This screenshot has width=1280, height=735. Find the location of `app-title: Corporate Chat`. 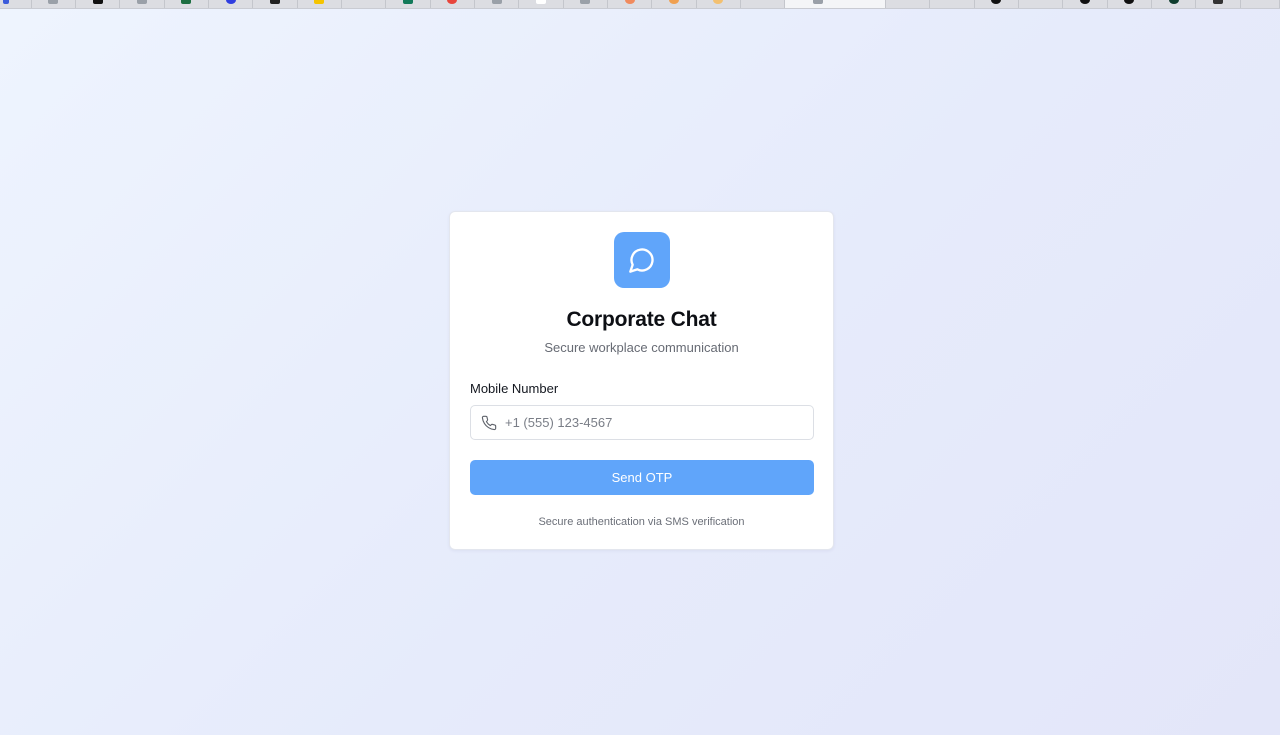

app-title: Corporate Chat is located at coordinates (641, 319).